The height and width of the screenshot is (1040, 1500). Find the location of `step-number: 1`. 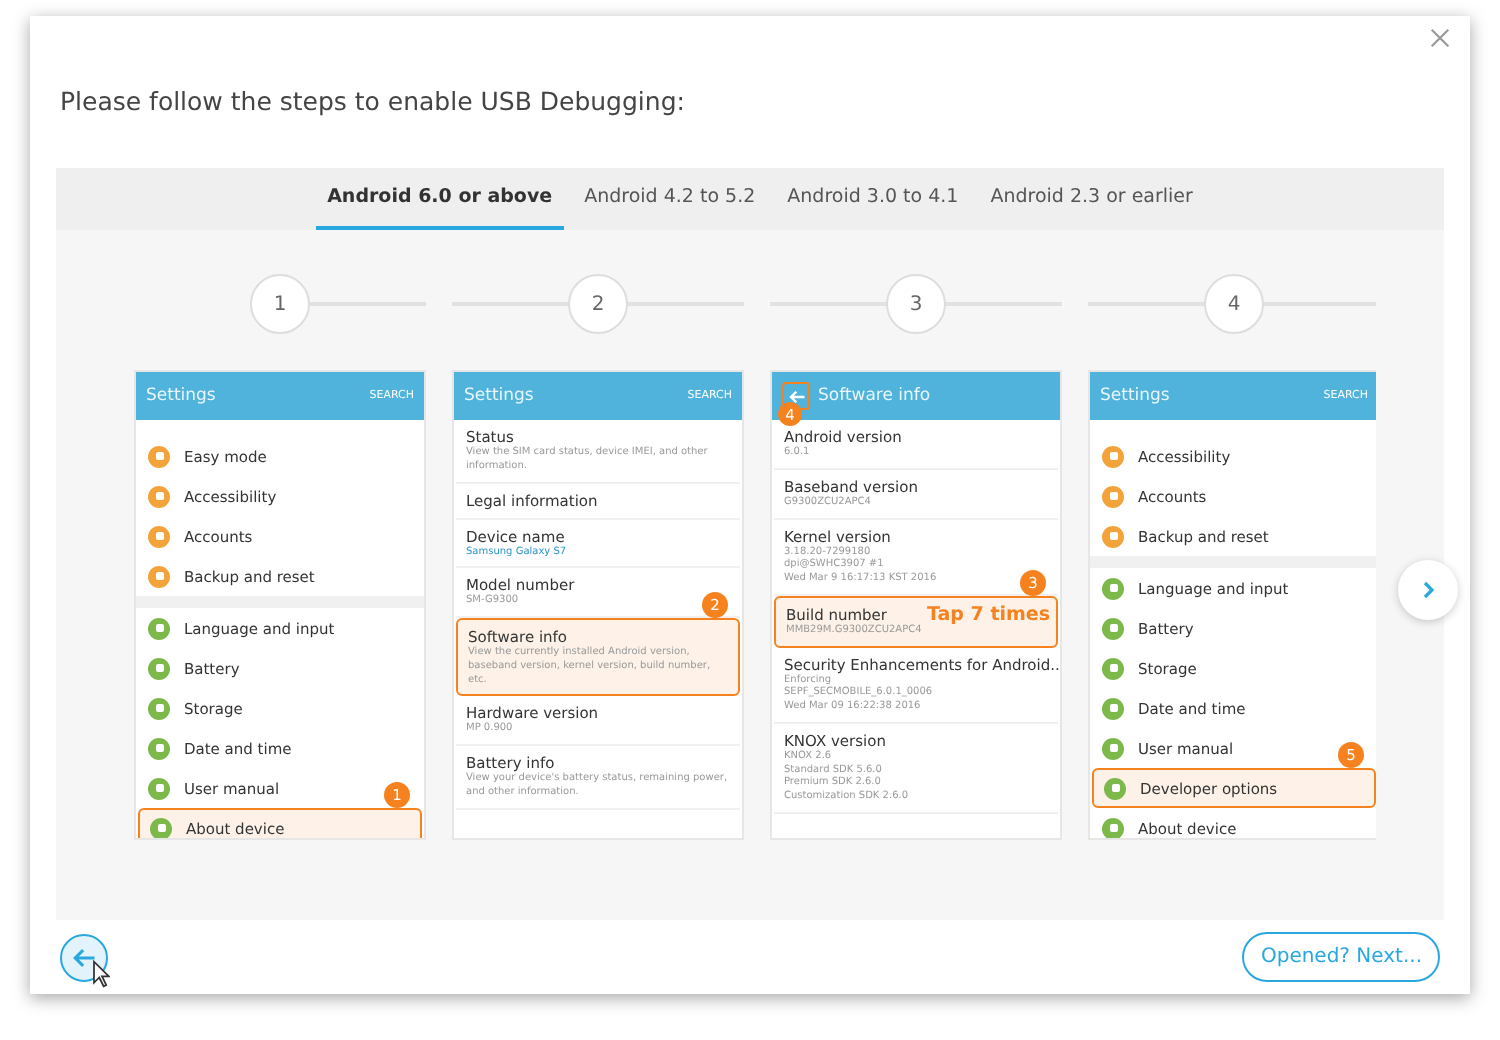

step-number: 1 is located at coordinates (280, 304).